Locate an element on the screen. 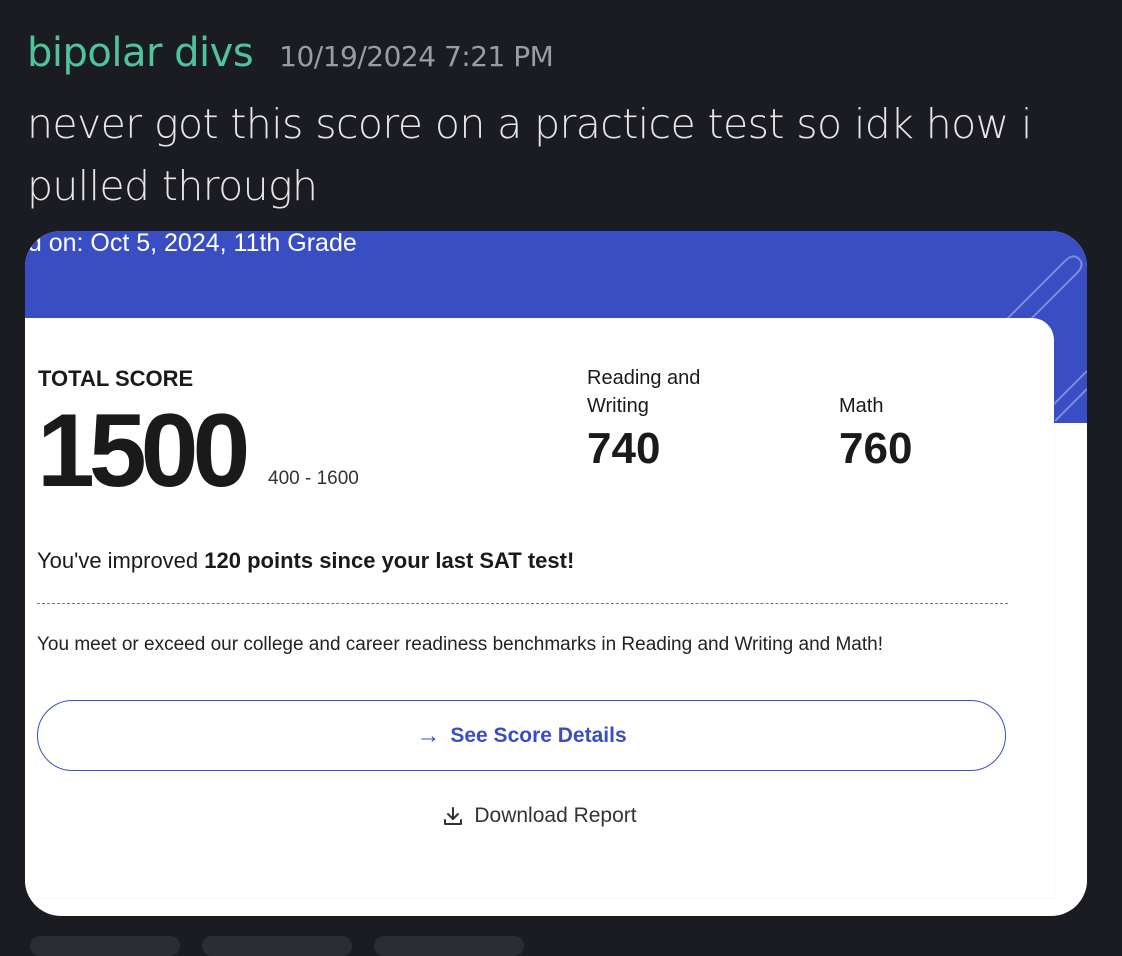 The height and width of the screenshot is (956, 1122). math-score: 760 is located at coordinates (876, 448).